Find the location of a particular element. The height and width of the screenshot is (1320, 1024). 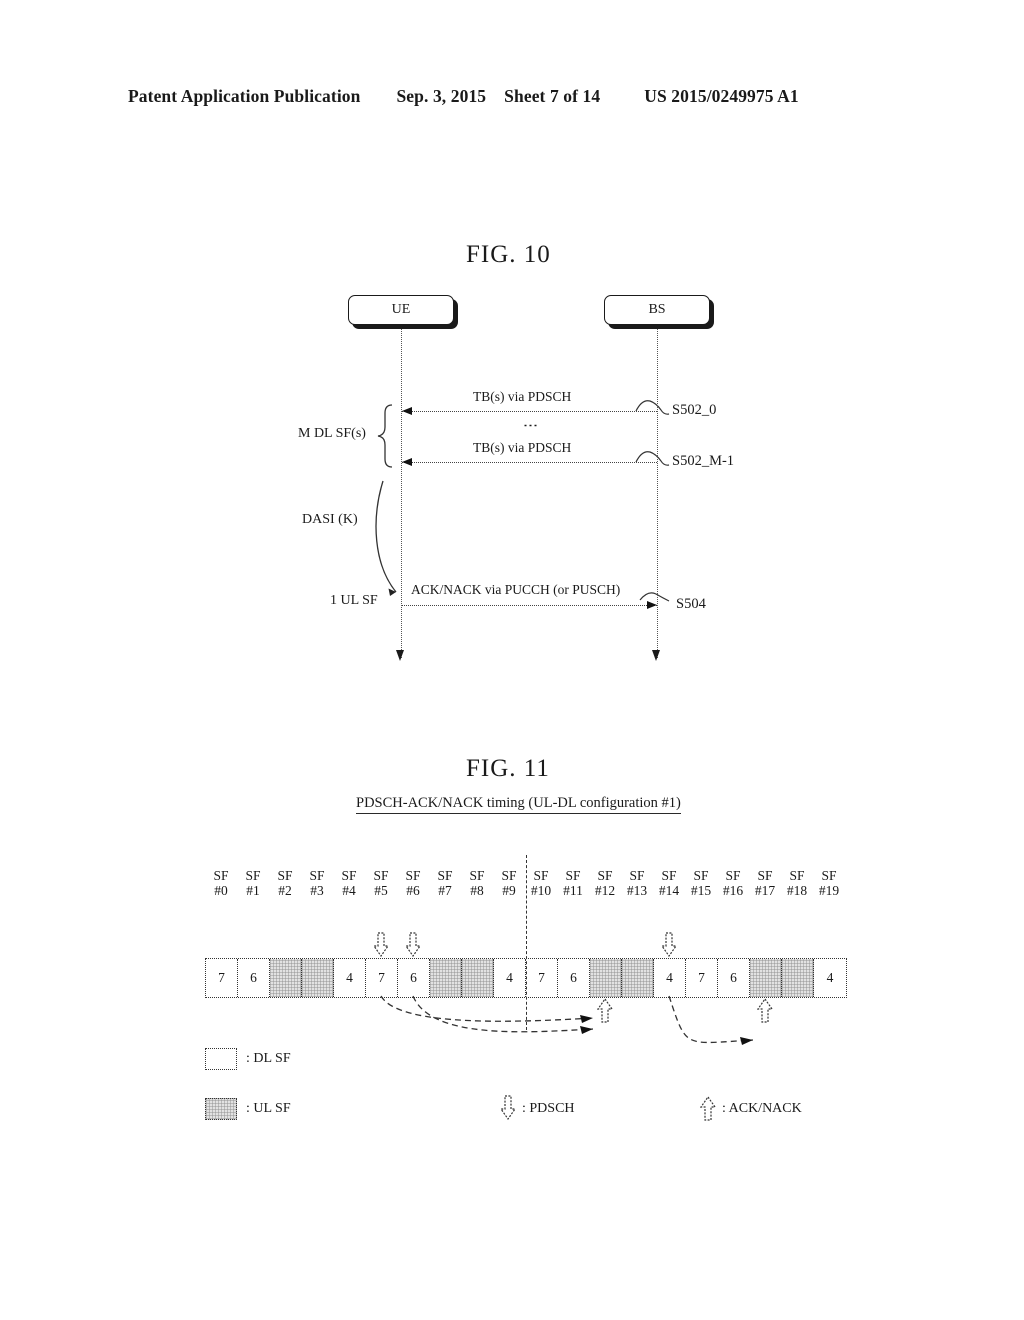

subframe-tick-5: SF #5 is located at coordinates (381, 883).